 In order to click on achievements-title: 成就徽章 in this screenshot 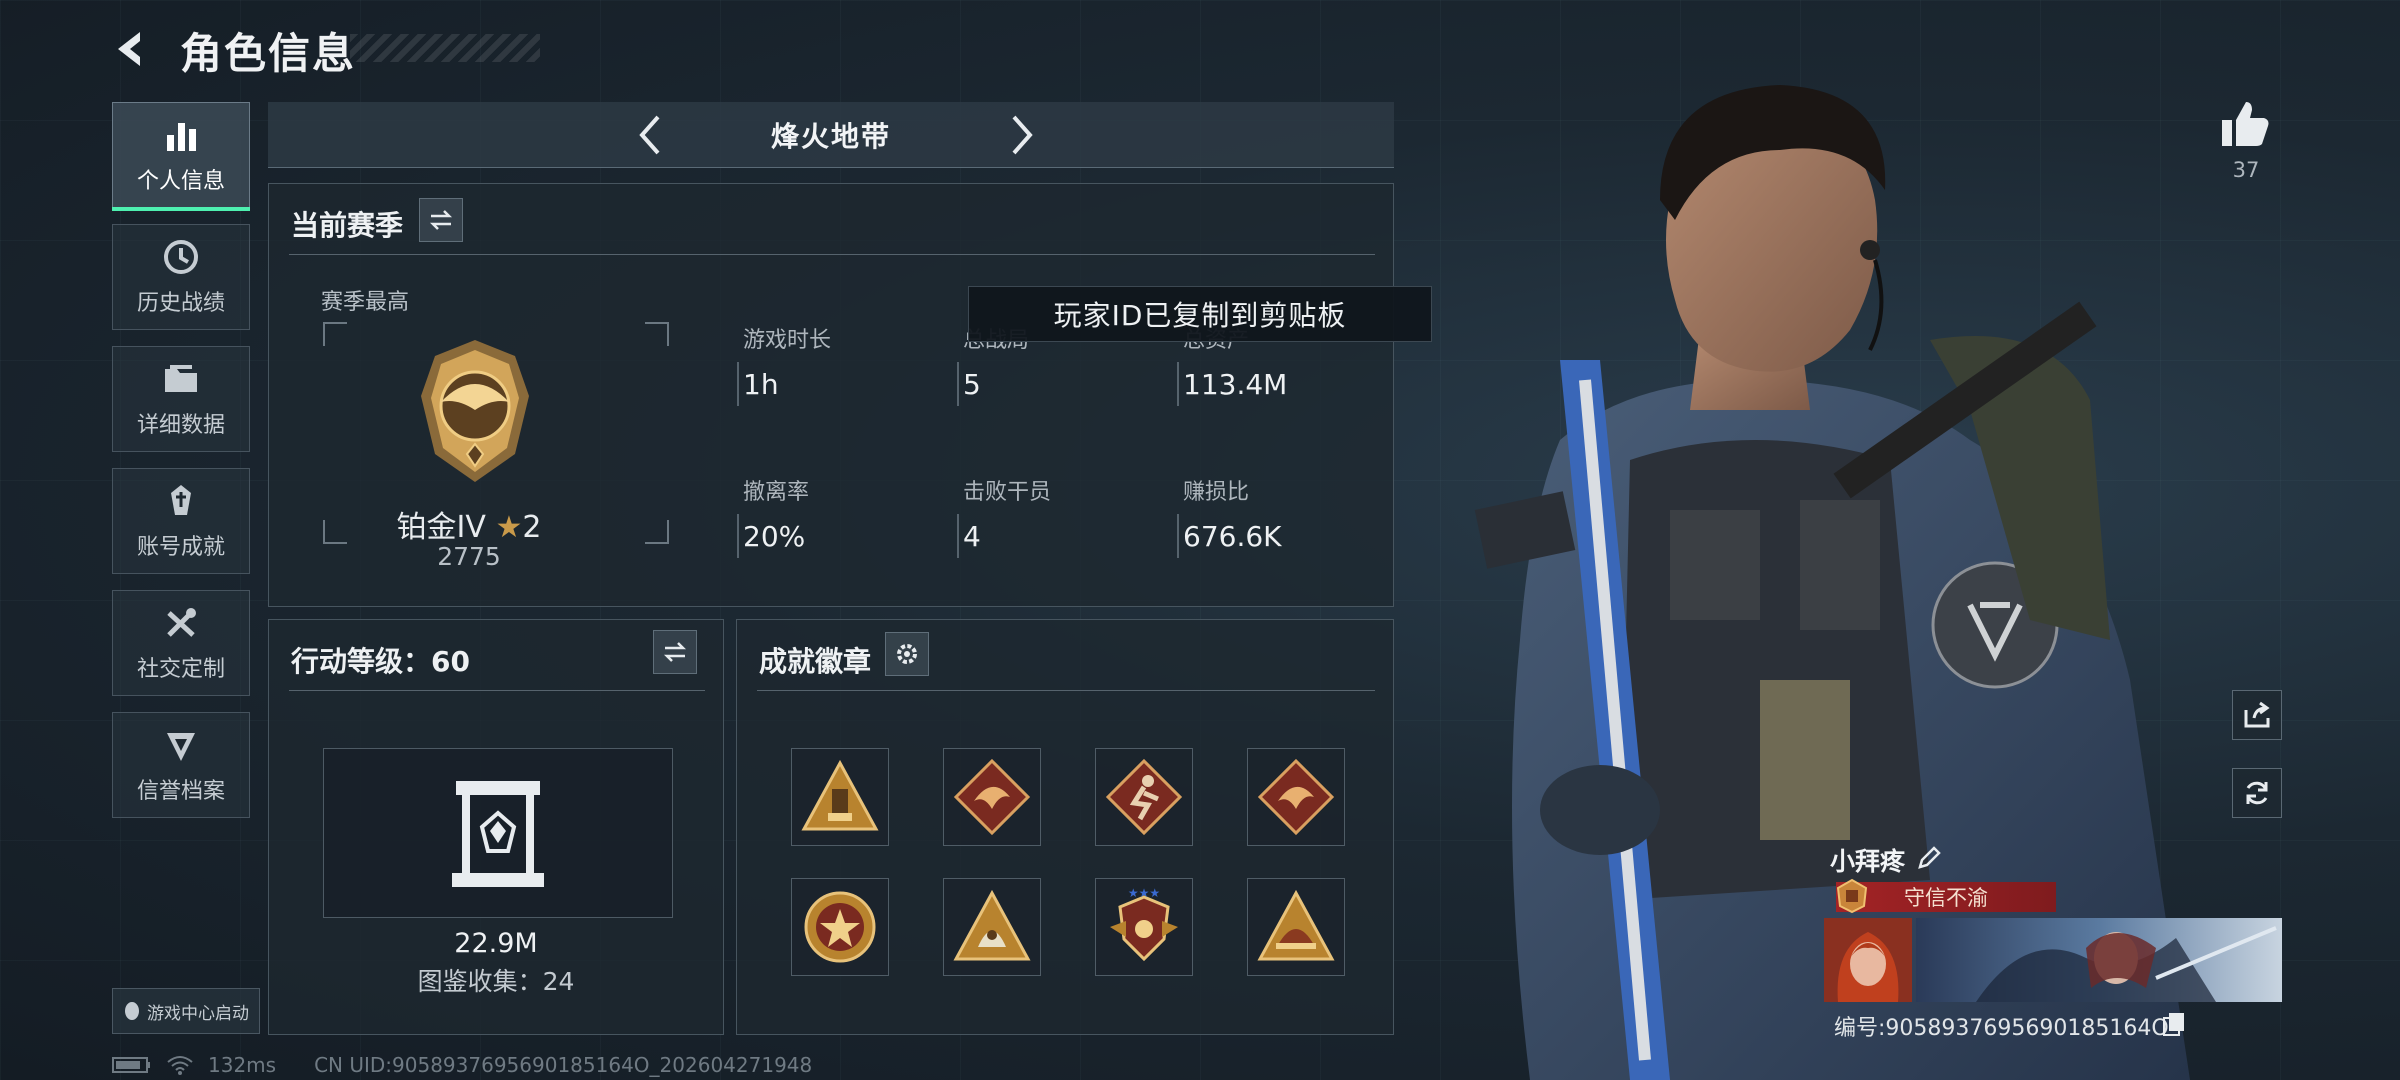, I will do `click(815, 661)`.